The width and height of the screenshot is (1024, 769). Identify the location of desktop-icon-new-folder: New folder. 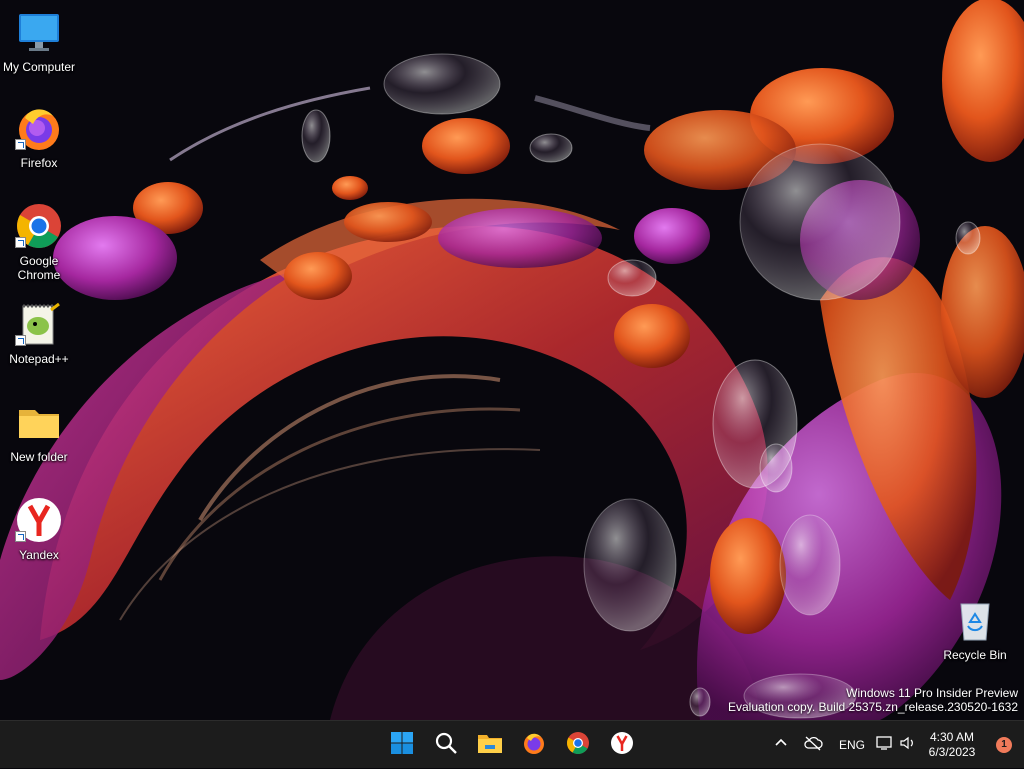
(39, 431).